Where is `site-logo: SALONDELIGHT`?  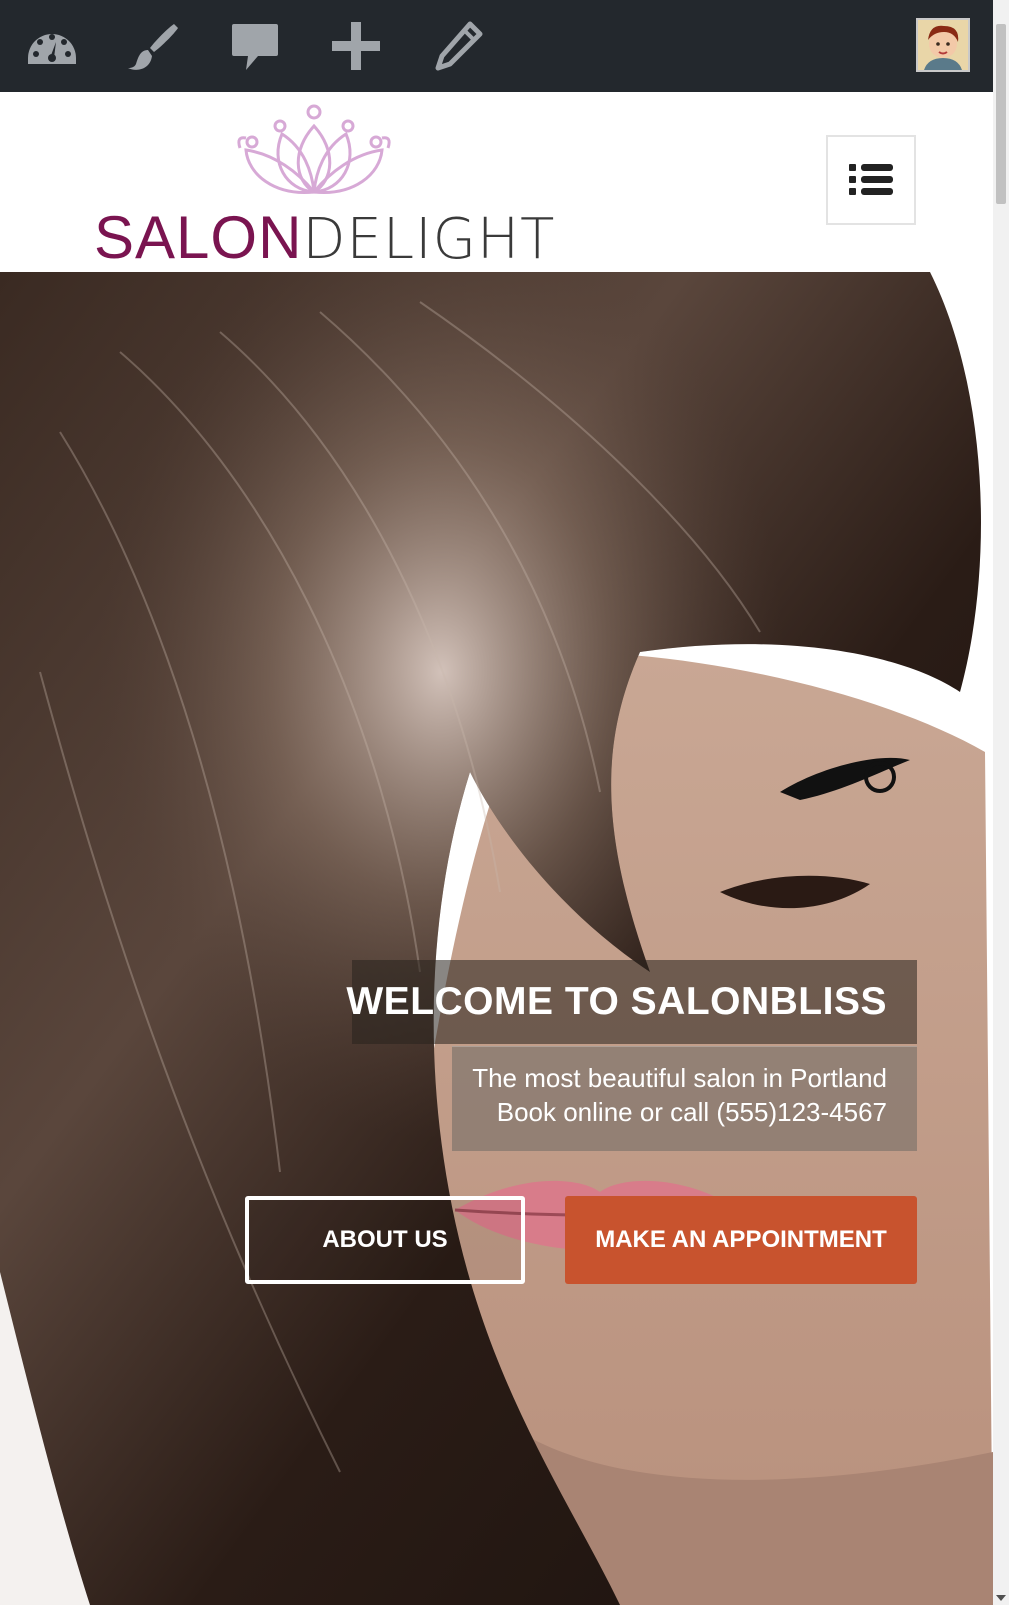 site-logo: SALONDELIGHT is located at coordinates (329, 184).